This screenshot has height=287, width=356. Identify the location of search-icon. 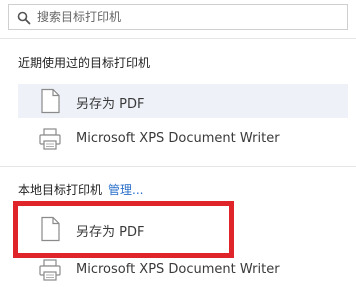
(24, 17).